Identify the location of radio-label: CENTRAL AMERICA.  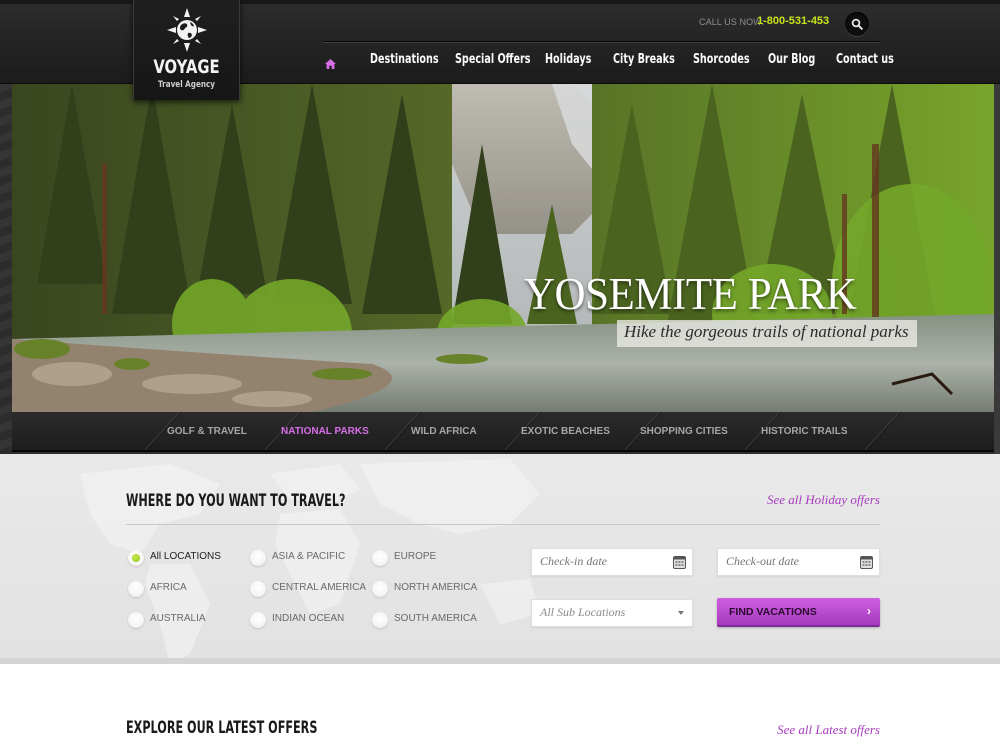
(319, 587).